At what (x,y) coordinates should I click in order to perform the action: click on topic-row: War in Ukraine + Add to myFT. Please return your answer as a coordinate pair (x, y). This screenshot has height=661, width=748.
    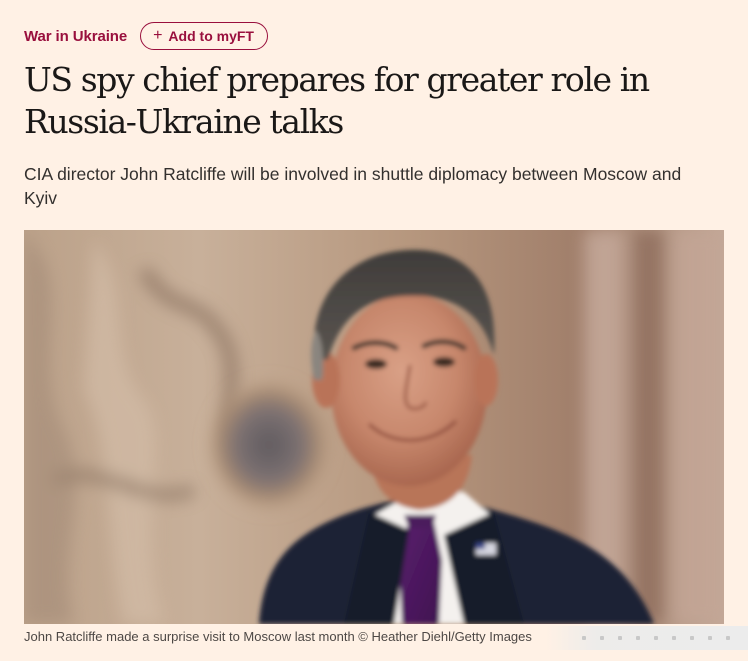
    Looking at the image, I should click on (146, 36).